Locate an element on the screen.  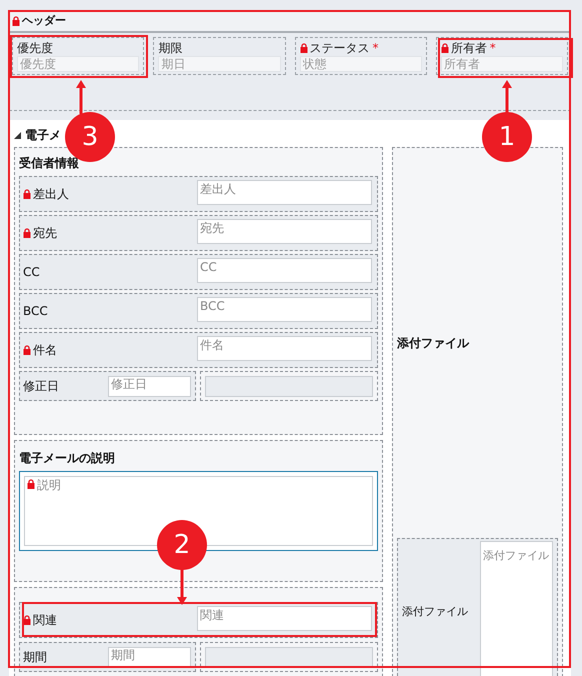
input-field: 優先度 is located at coordinates (78, 64).